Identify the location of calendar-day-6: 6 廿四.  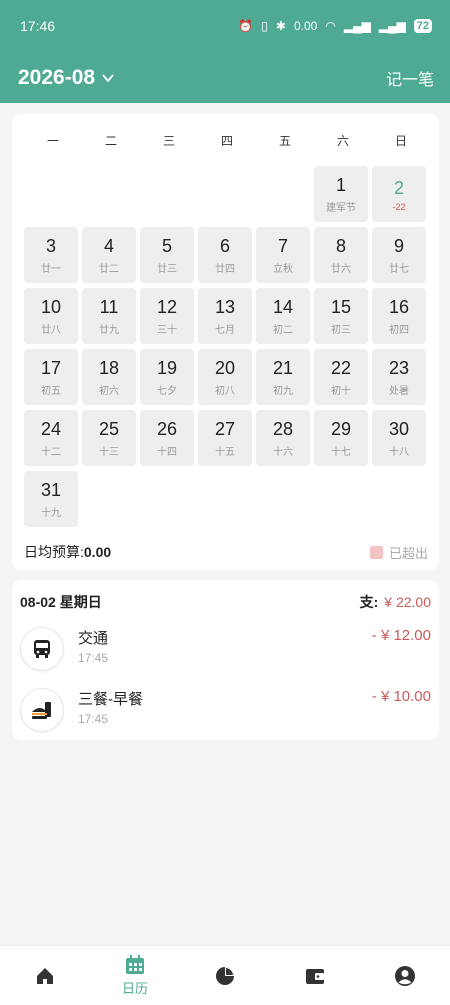
(225, 255).